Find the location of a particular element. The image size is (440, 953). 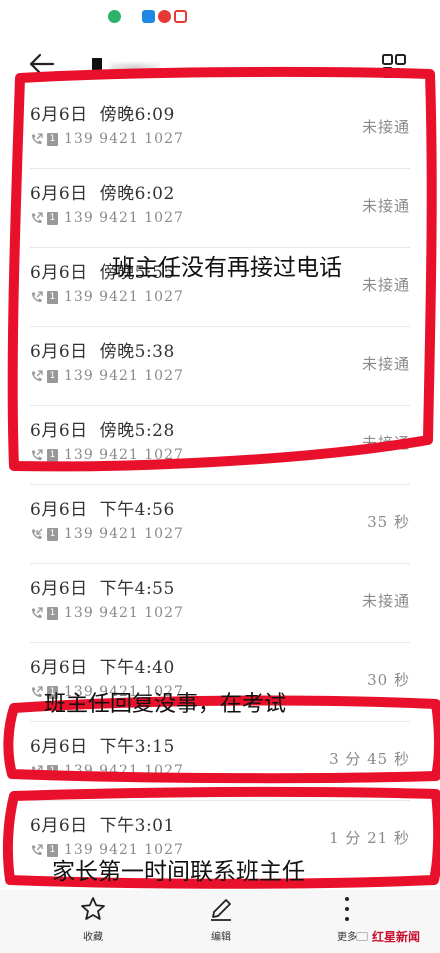

status-bar is located at coordinates (220, 20).